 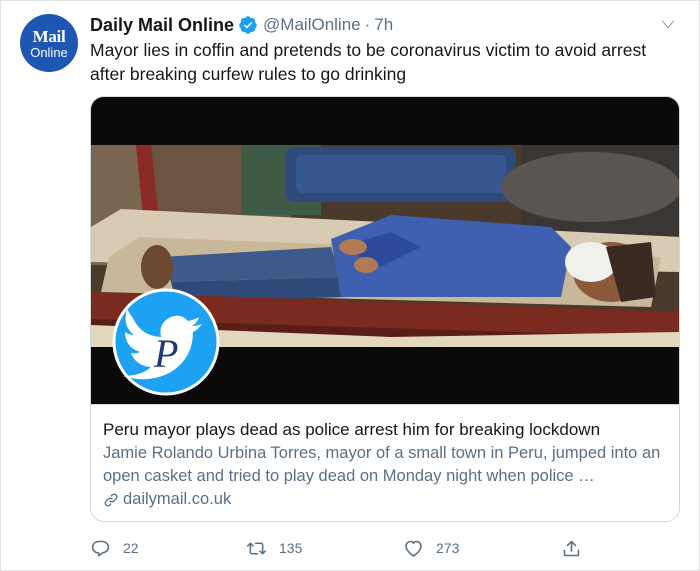 I want to click on timestamp: 7h, so click(x=383, y=25).